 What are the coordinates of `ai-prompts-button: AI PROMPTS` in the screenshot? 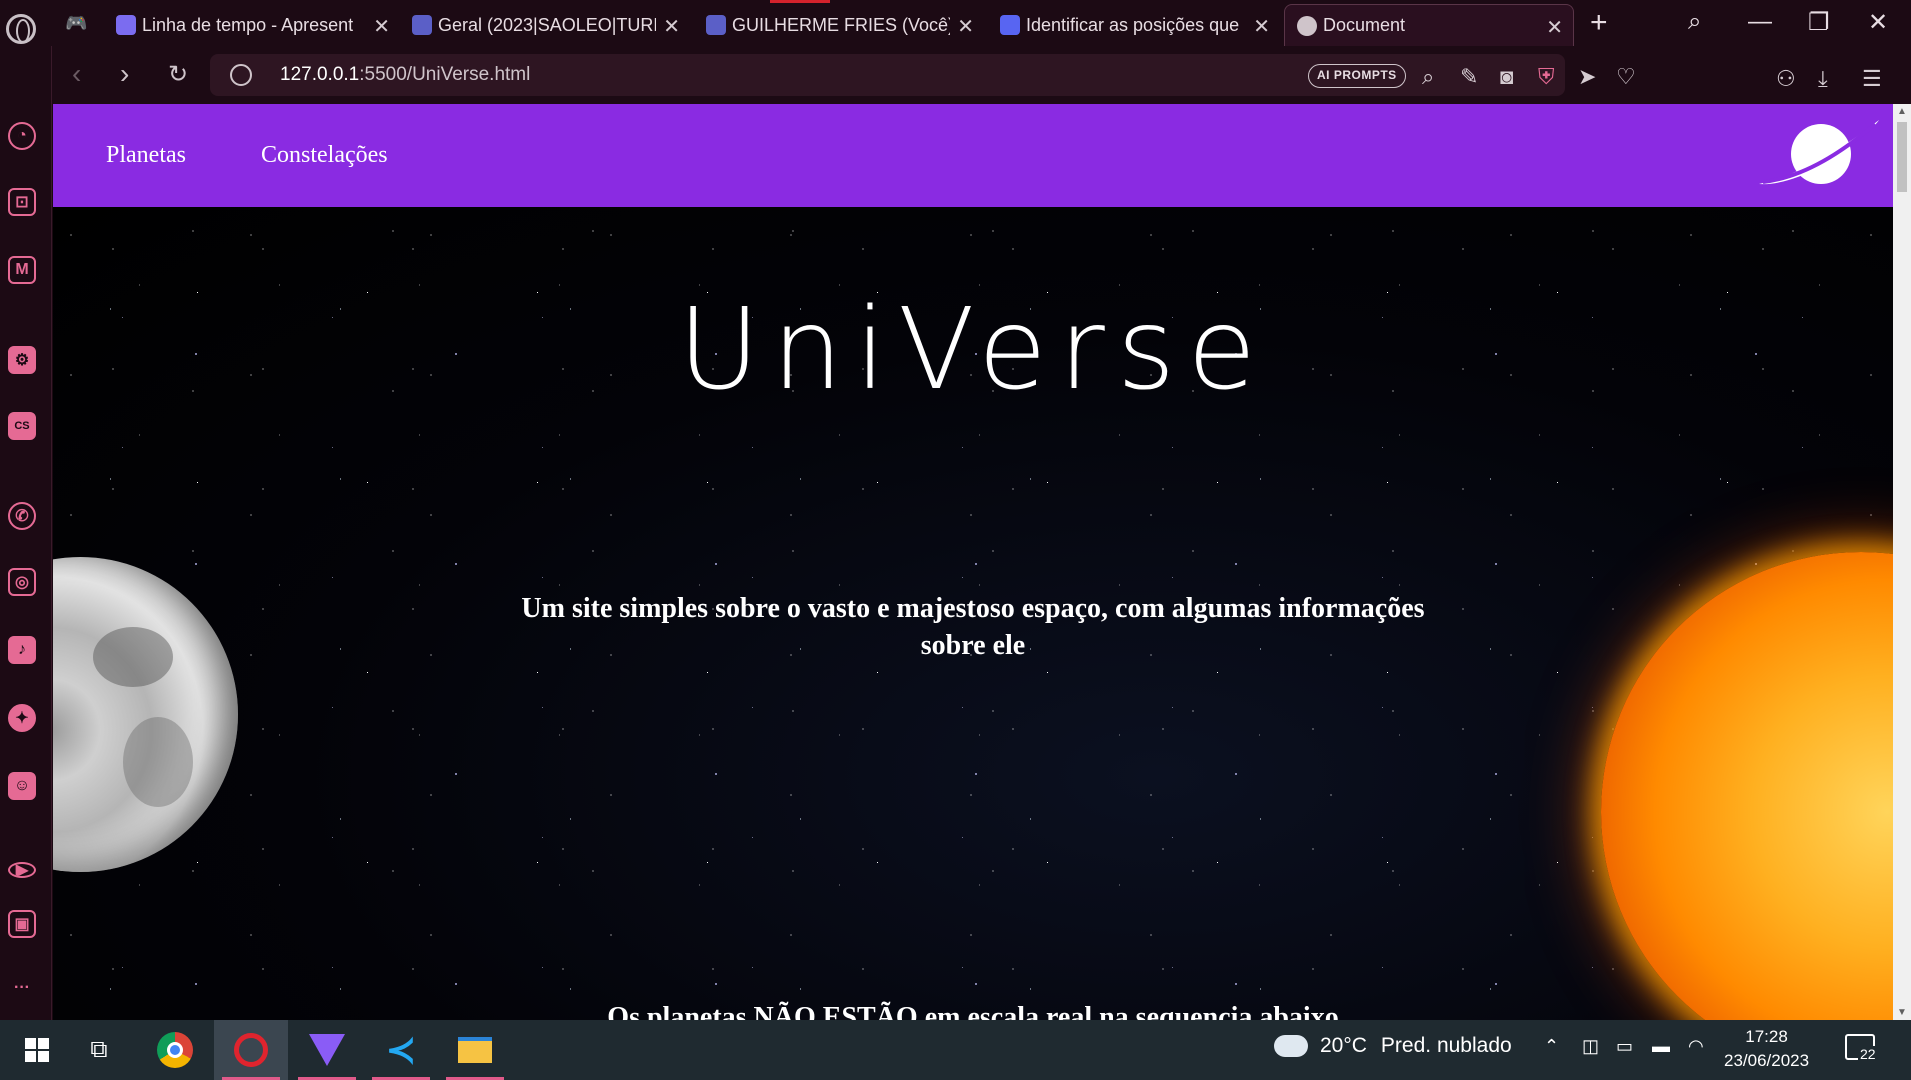 It's located at (1357, 76).